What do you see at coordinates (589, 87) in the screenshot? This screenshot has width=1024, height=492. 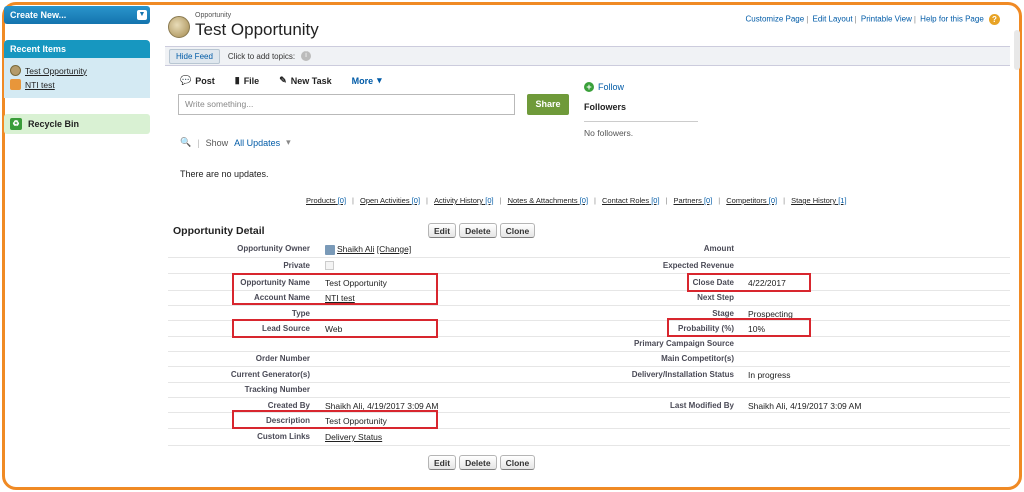 I see `plus-icon: +` at bounding box center [589, 87].